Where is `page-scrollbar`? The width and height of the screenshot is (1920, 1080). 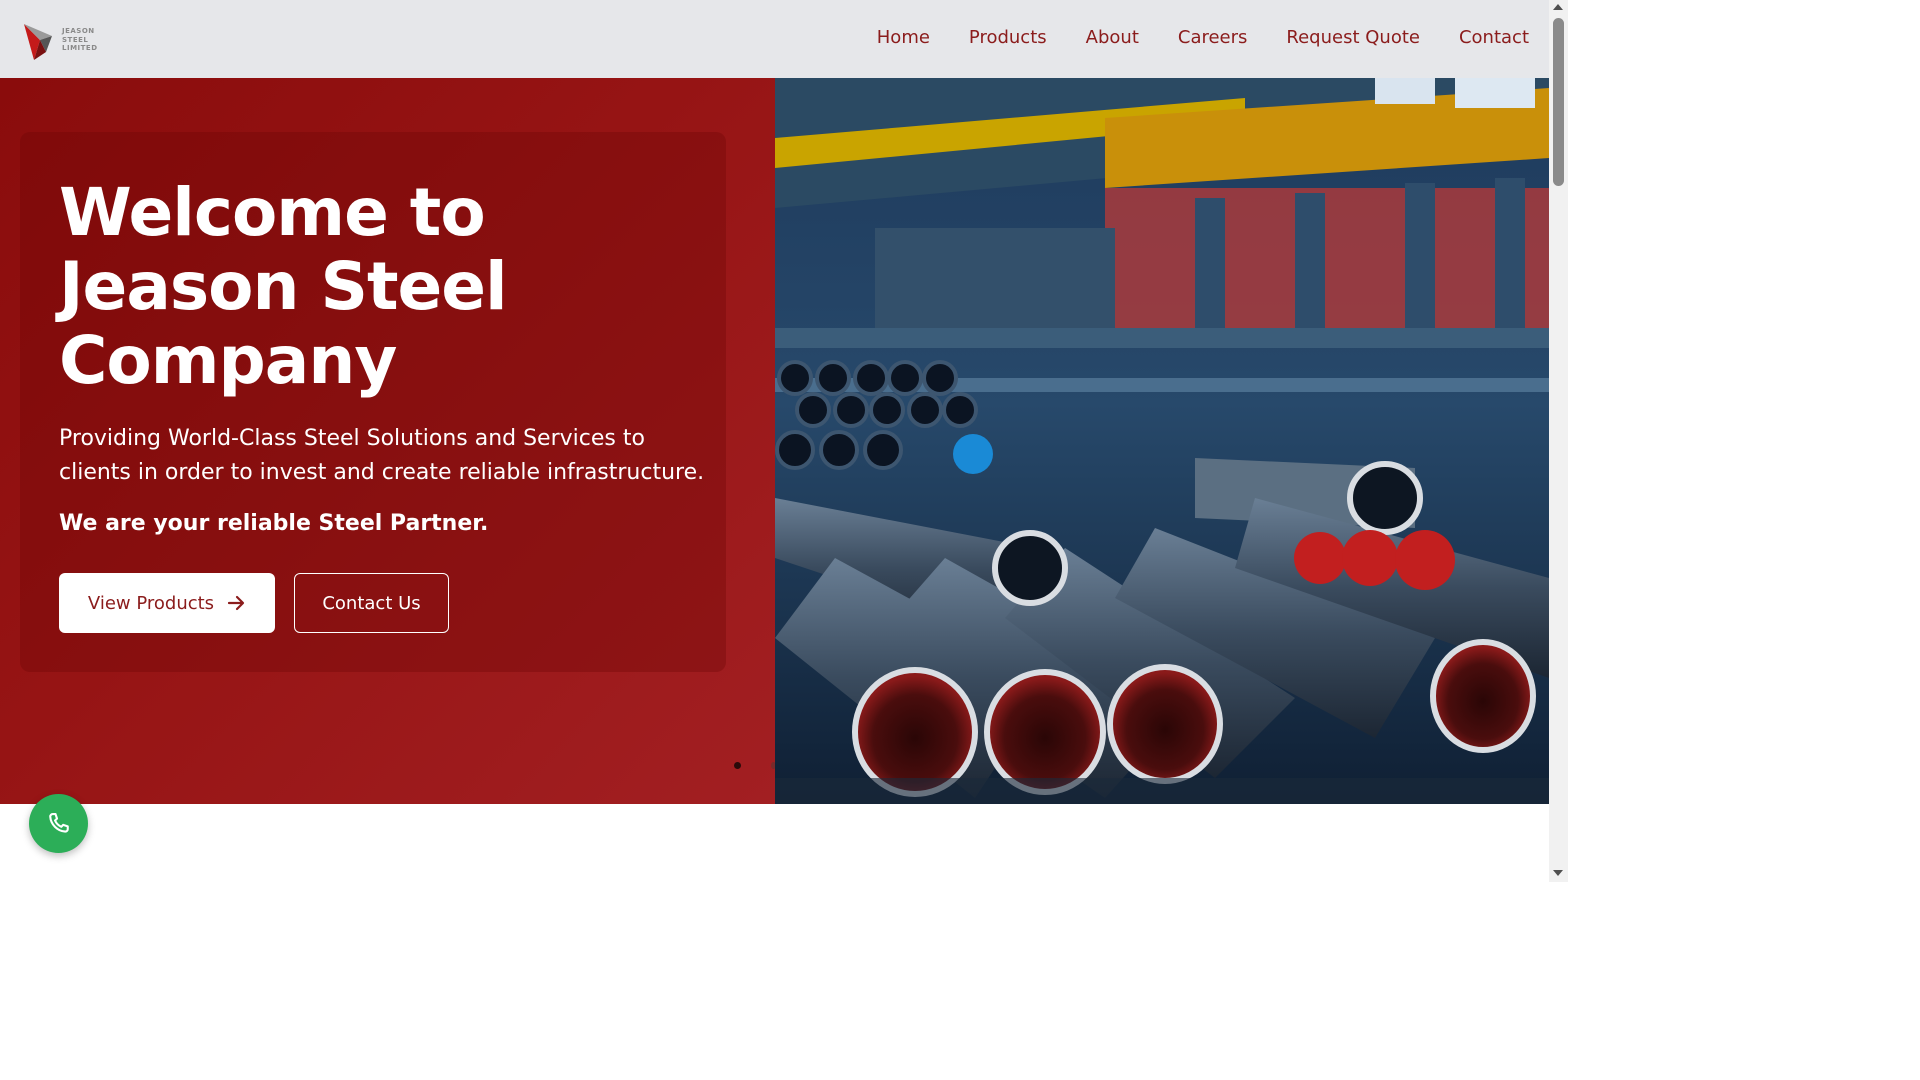
page-scrollbar is located at coordinates (1558, 441).